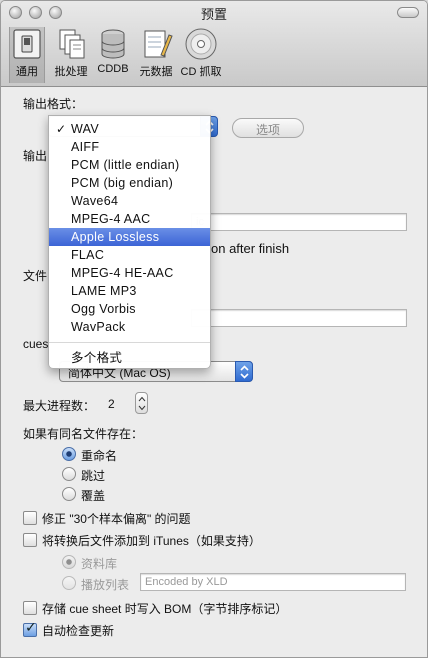 The image size is (428, 658). I want to click on radio-itunes-playlist, so click(69, 583).